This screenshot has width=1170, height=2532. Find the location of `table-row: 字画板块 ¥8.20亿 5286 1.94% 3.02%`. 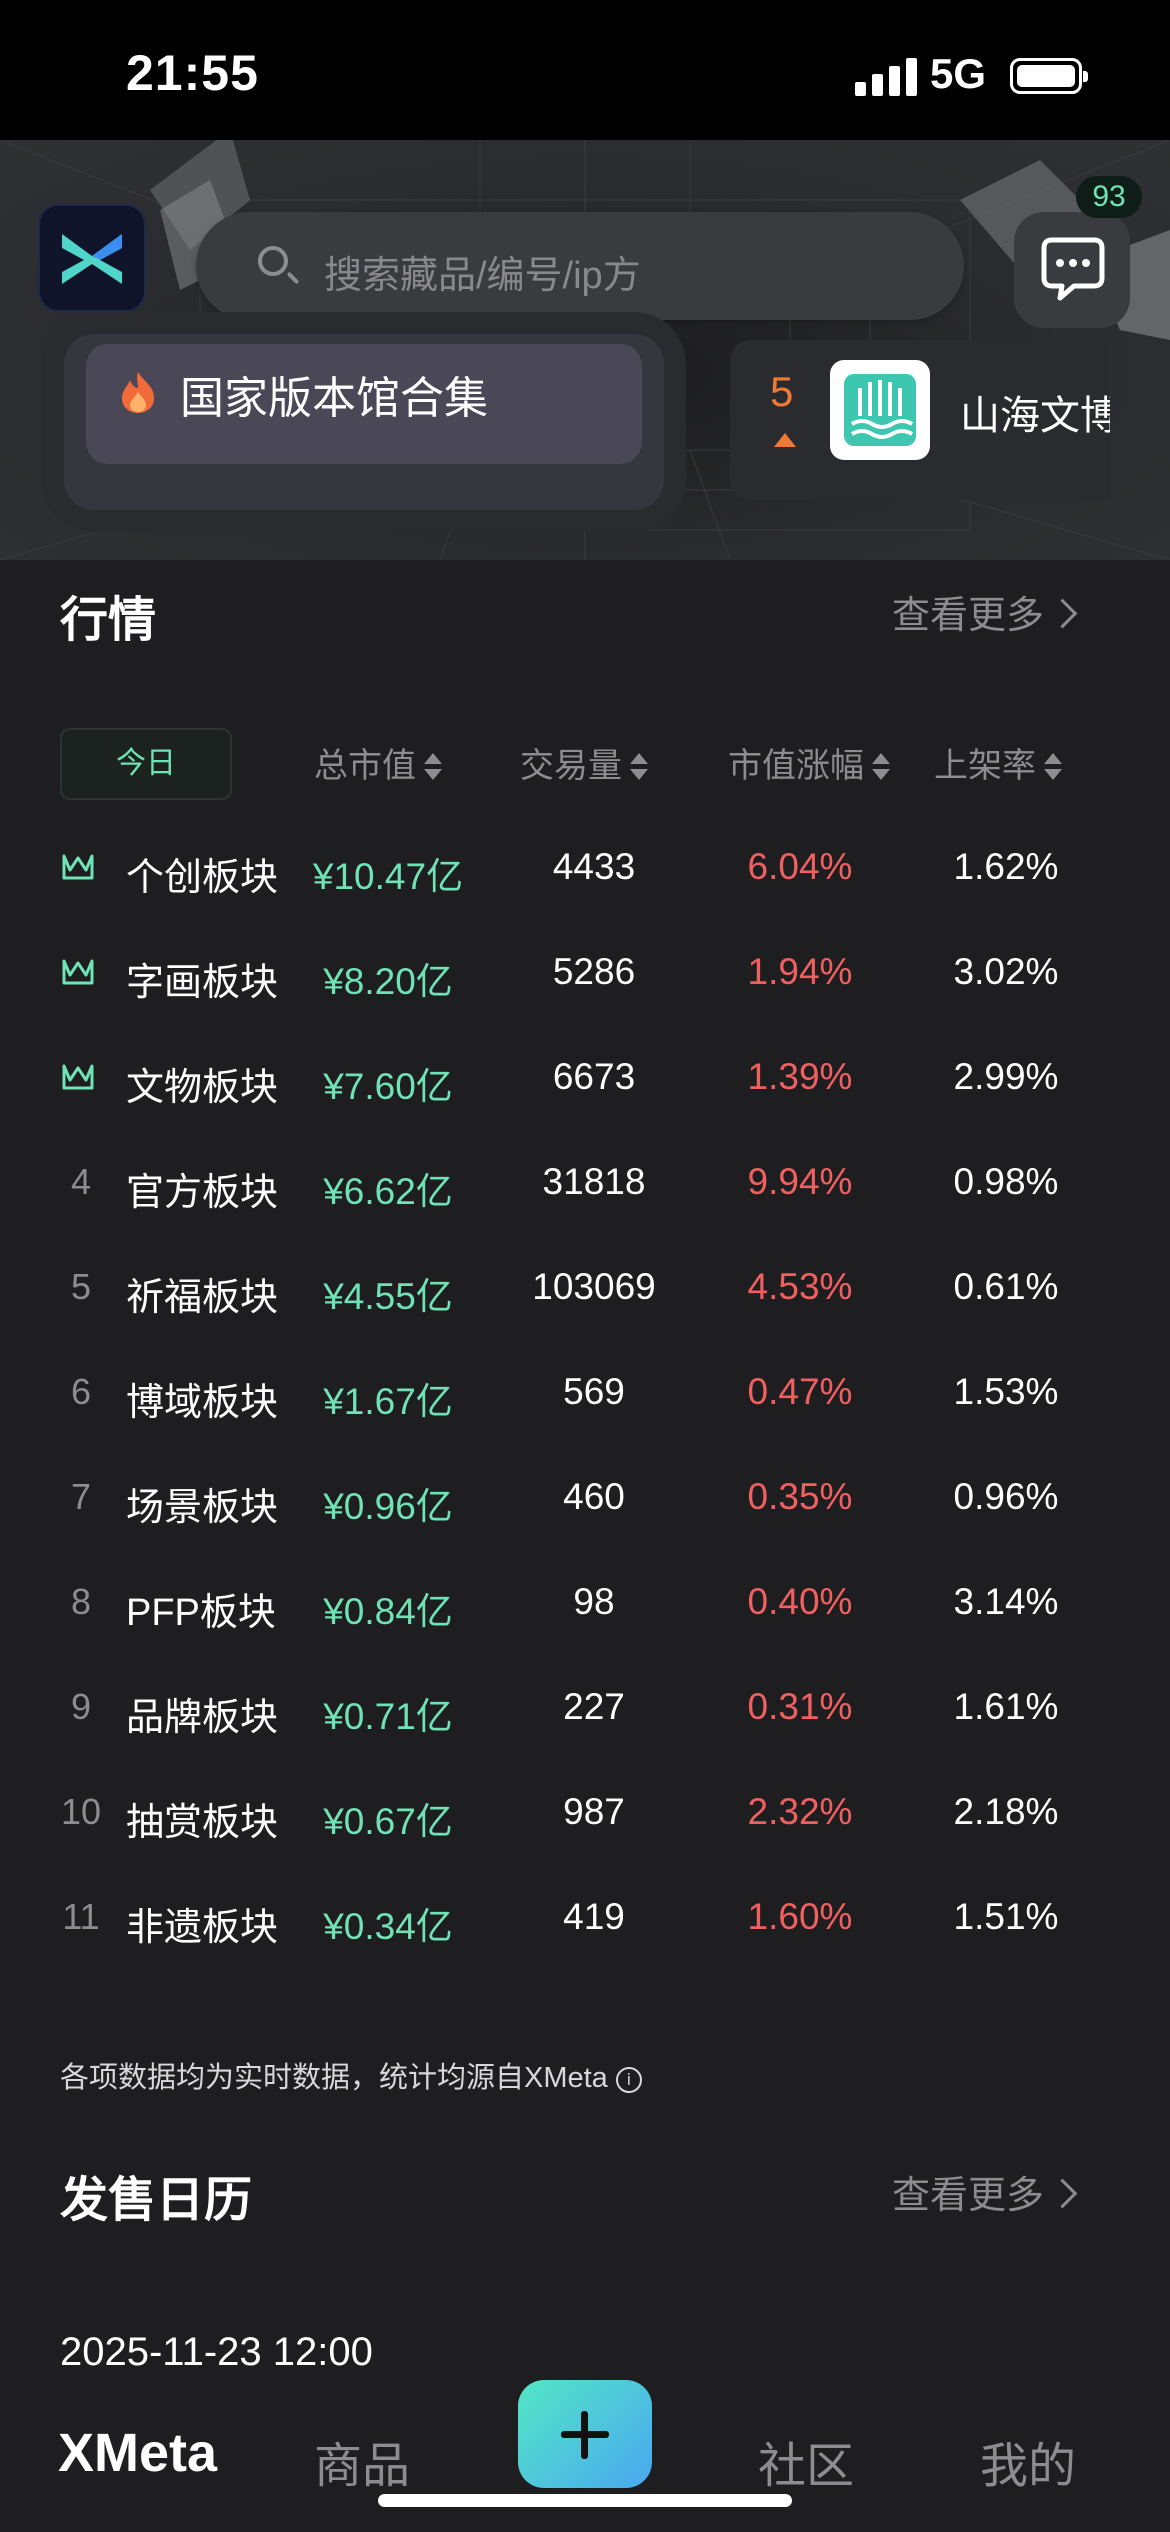

table-row: 字画板块 ¥8.20亿 5286 1.94% 3.02% is located at coordinates (585, 977).